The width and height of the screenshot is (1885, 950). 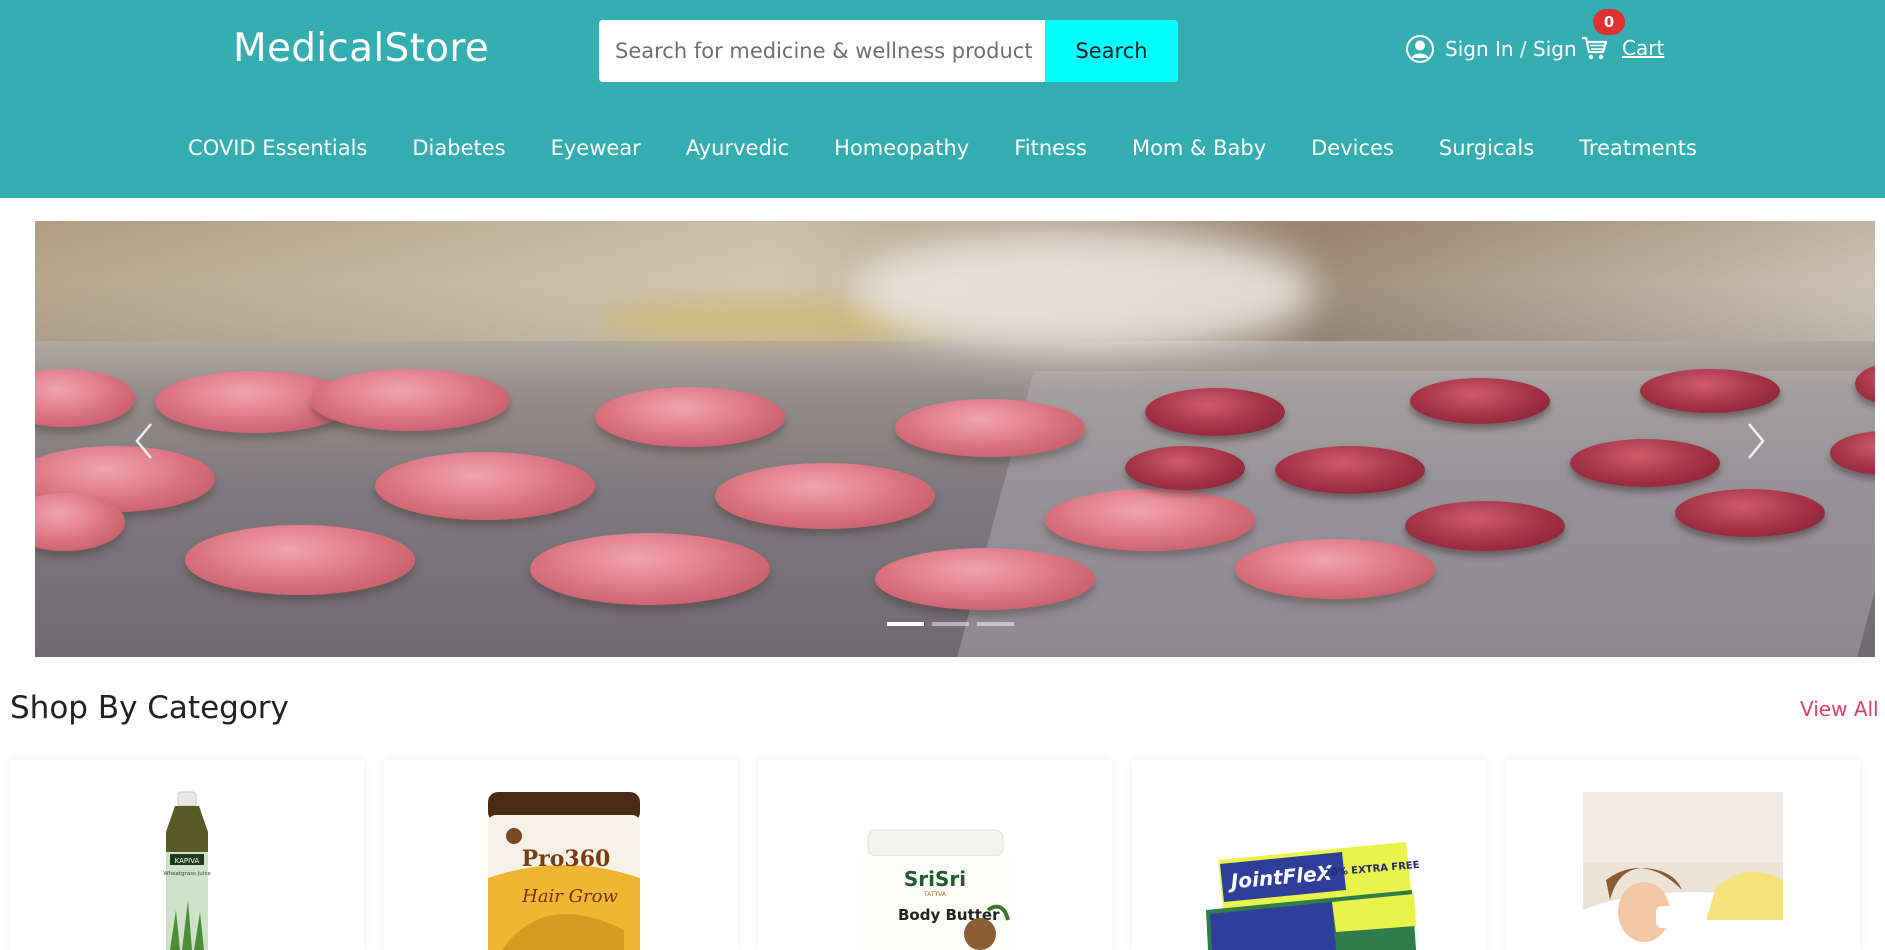 I want to click on carousel-next-arrow-icon, so click(x=1755, y=441).